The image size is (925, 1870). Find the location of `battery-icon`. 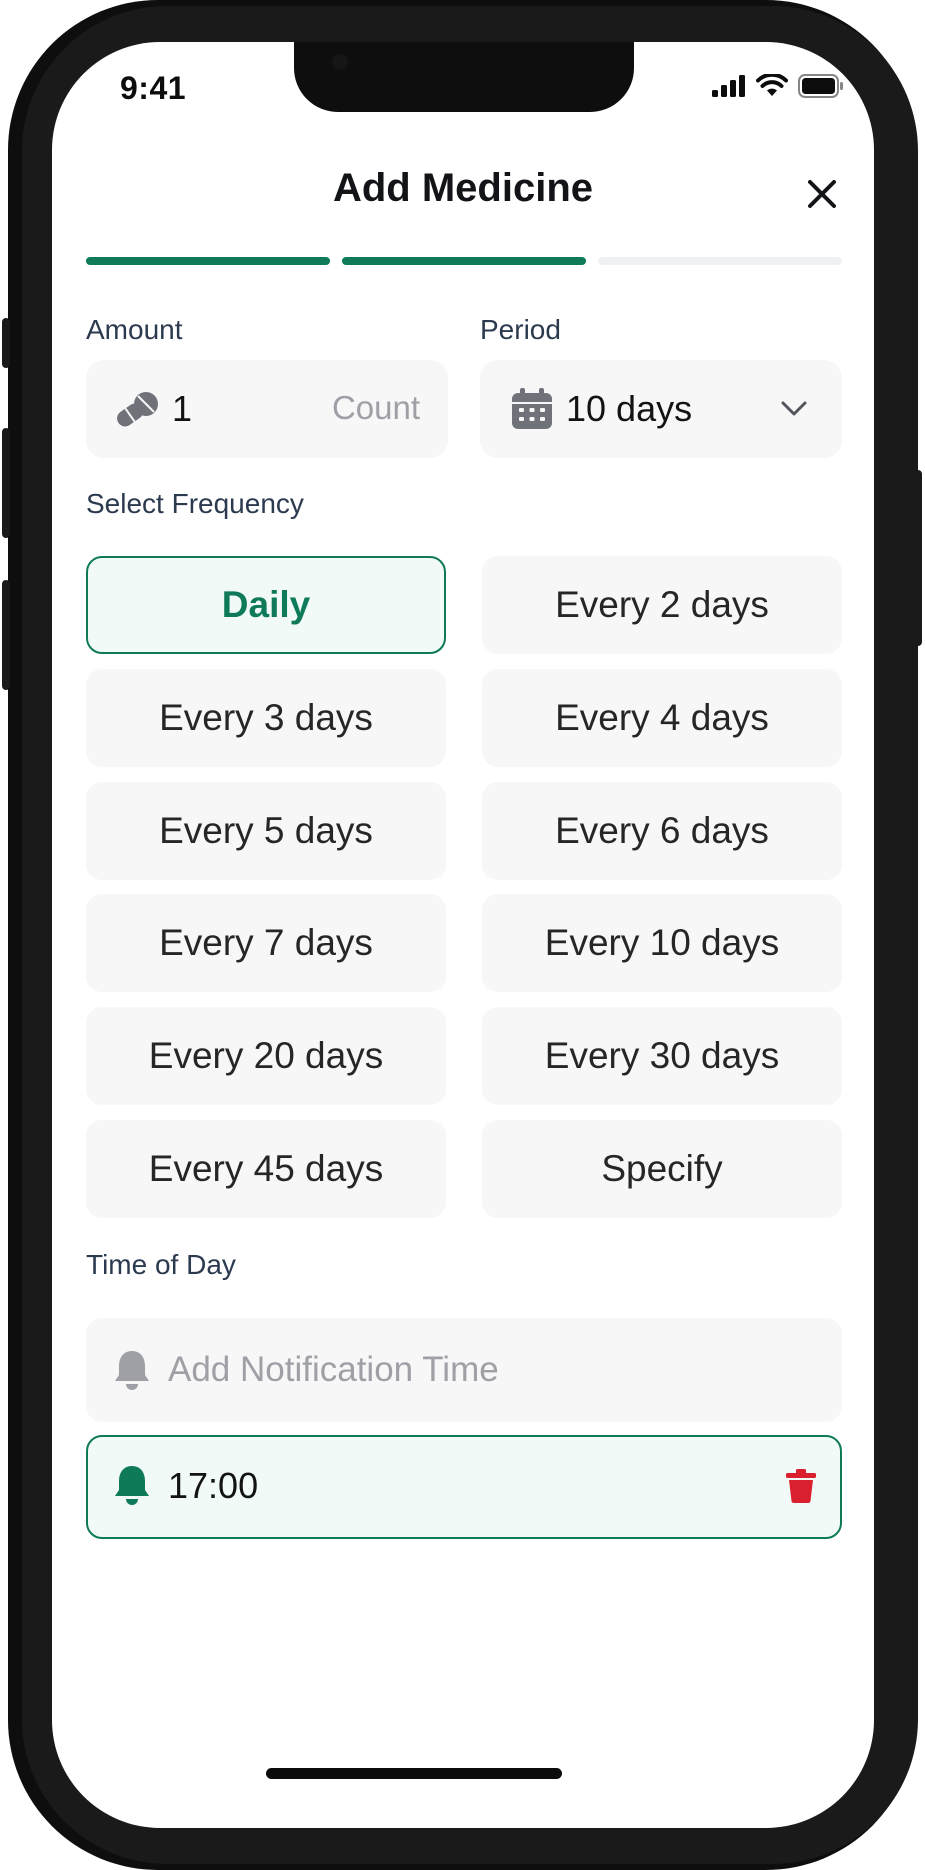

battery-icon is located at coordinates (820, 86).